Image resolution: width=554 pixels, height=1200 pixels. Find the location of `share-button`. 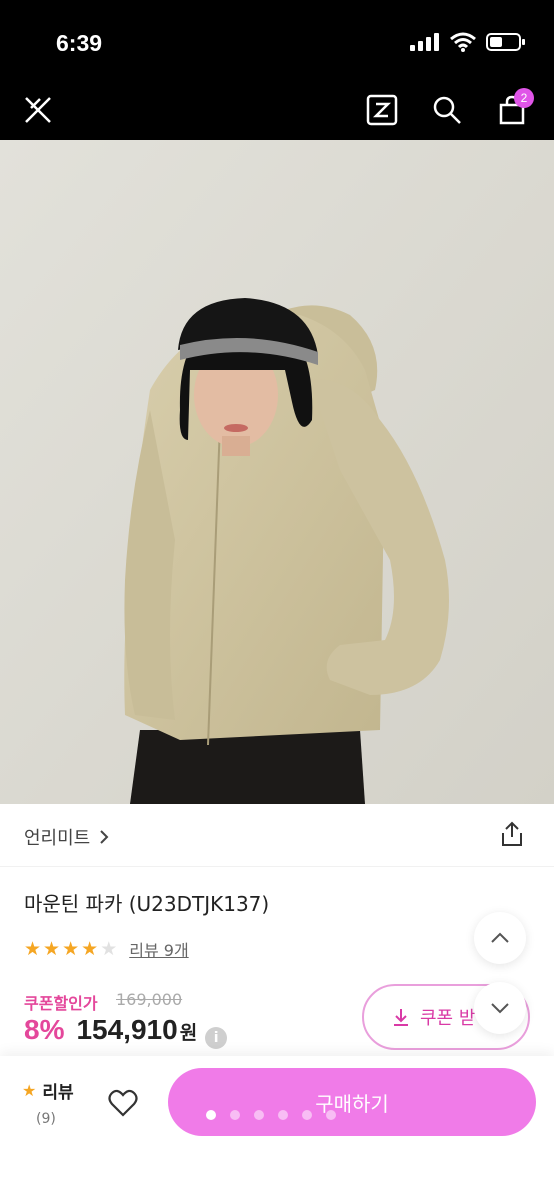

share-button is located at coordinates (513, 835).